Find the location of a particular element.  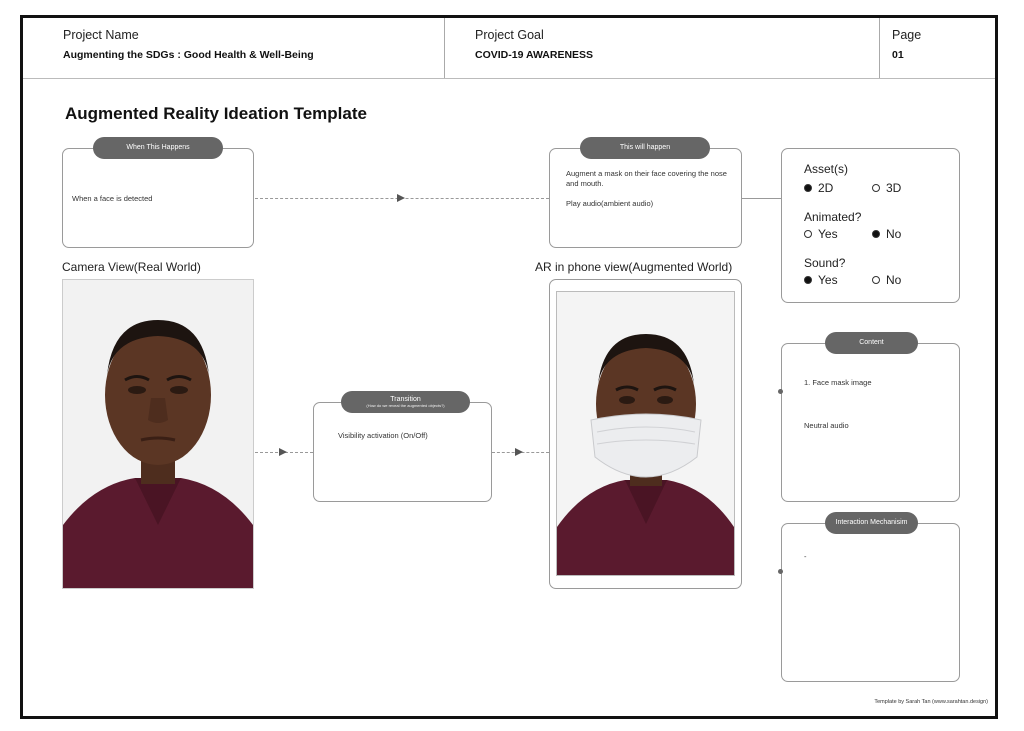

transition-text: Visibility activation (On/Off) is located at coordinates (383, 435).